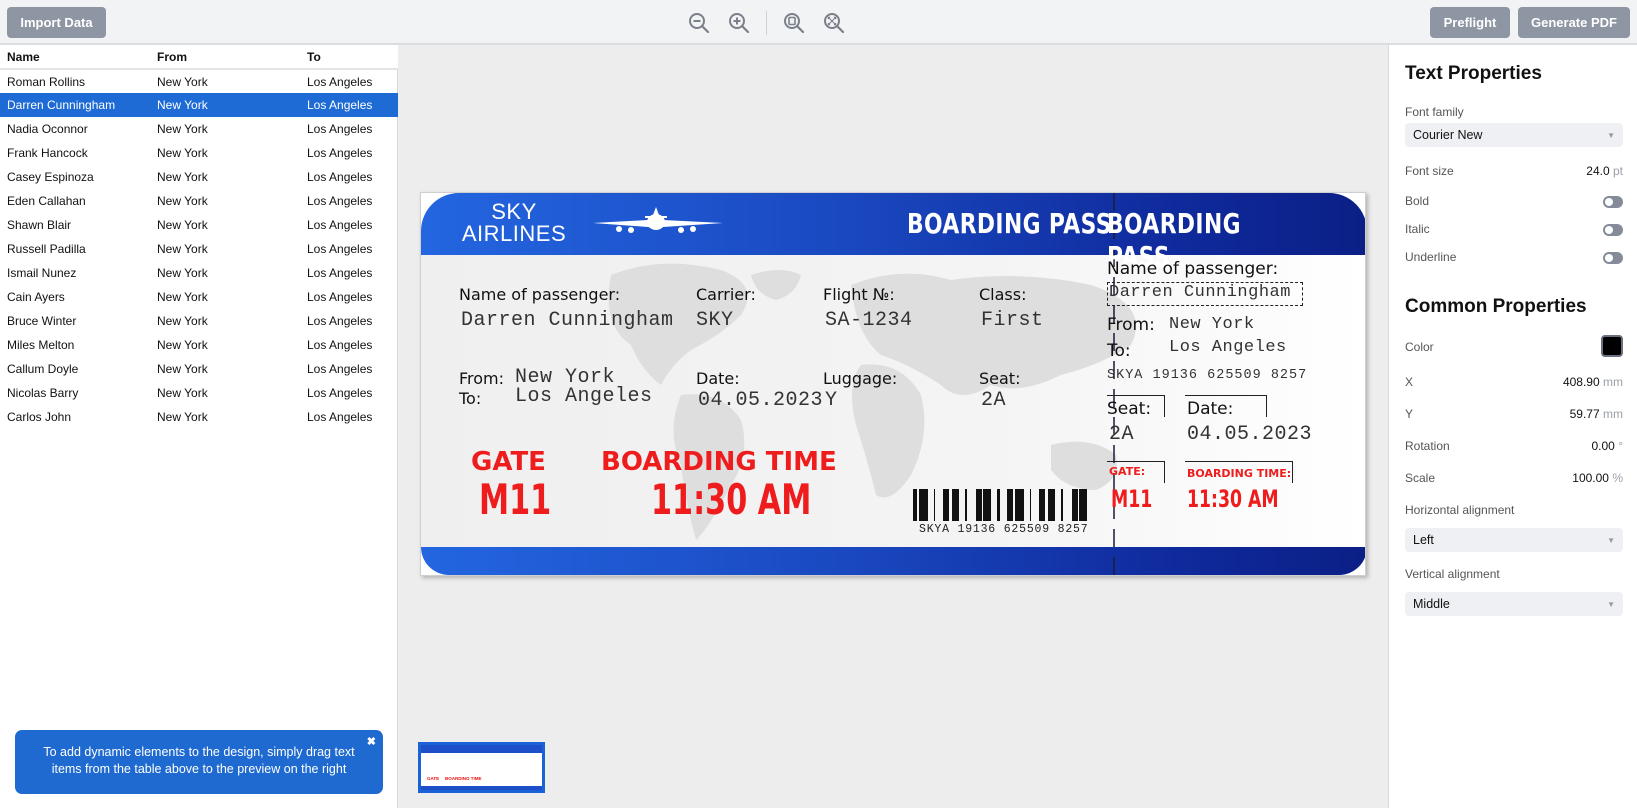  I want to click on stub-boarding-time-value: 11:30 AM, so click(1233, 499).